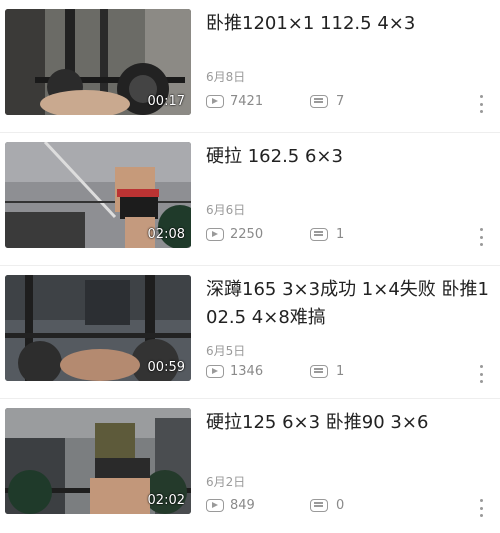  Describe the element at coordinates (348, 157) in the screenshot. I see `video-title: 硬拉 162.5 6×3` at that location.